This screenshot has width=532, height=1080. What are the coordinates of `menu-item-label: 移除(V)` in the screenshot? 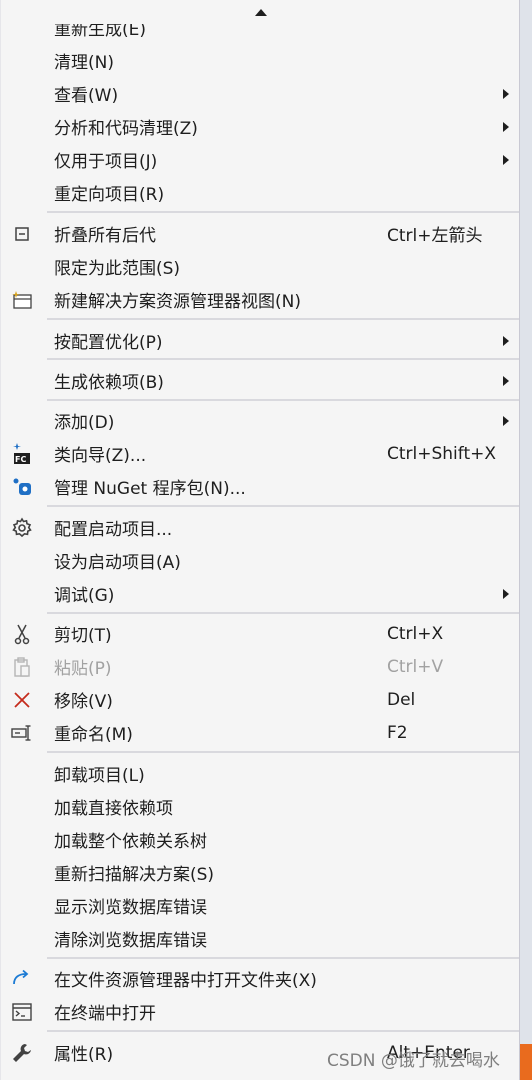 It's located at (83, 702).